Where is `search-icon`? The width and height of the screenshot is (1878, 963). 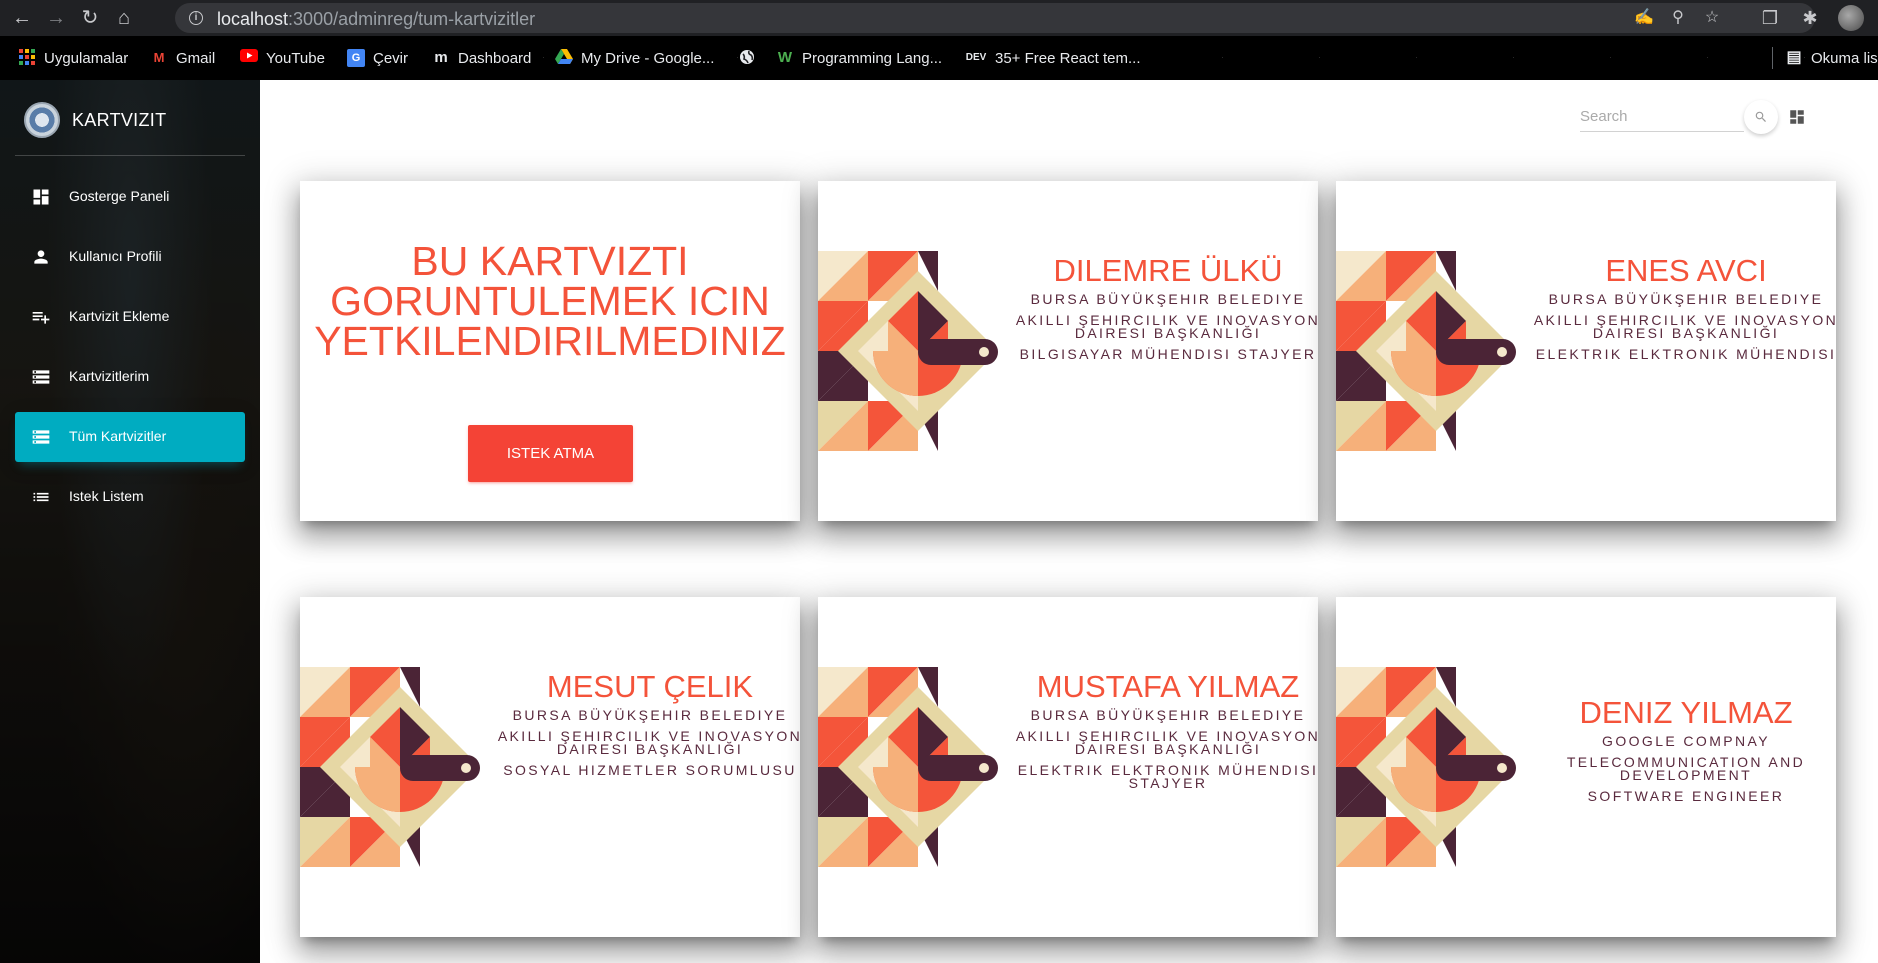 search-icon is located at coordinates (1760, 116).